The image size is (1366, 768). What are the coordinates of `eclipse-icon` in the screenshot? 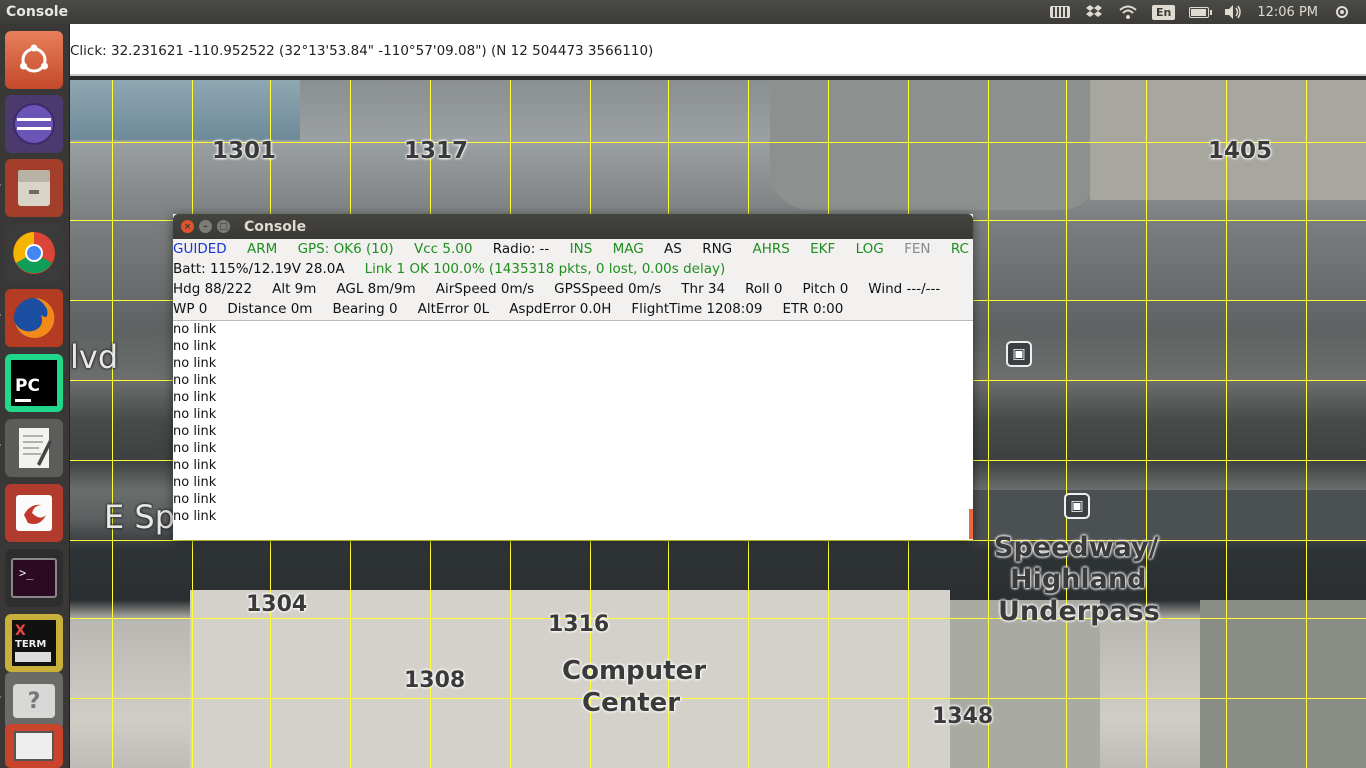 It's located at (34, 124).